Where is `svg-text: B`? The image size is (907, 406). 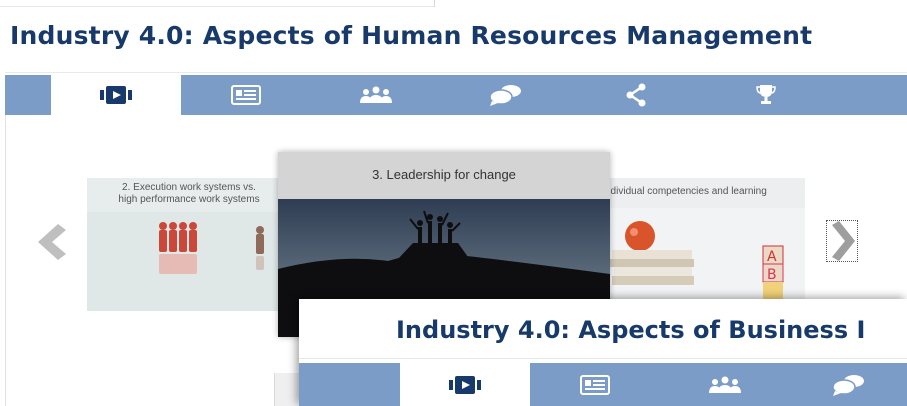 svg-text: B is located at coordinates (772, 275).